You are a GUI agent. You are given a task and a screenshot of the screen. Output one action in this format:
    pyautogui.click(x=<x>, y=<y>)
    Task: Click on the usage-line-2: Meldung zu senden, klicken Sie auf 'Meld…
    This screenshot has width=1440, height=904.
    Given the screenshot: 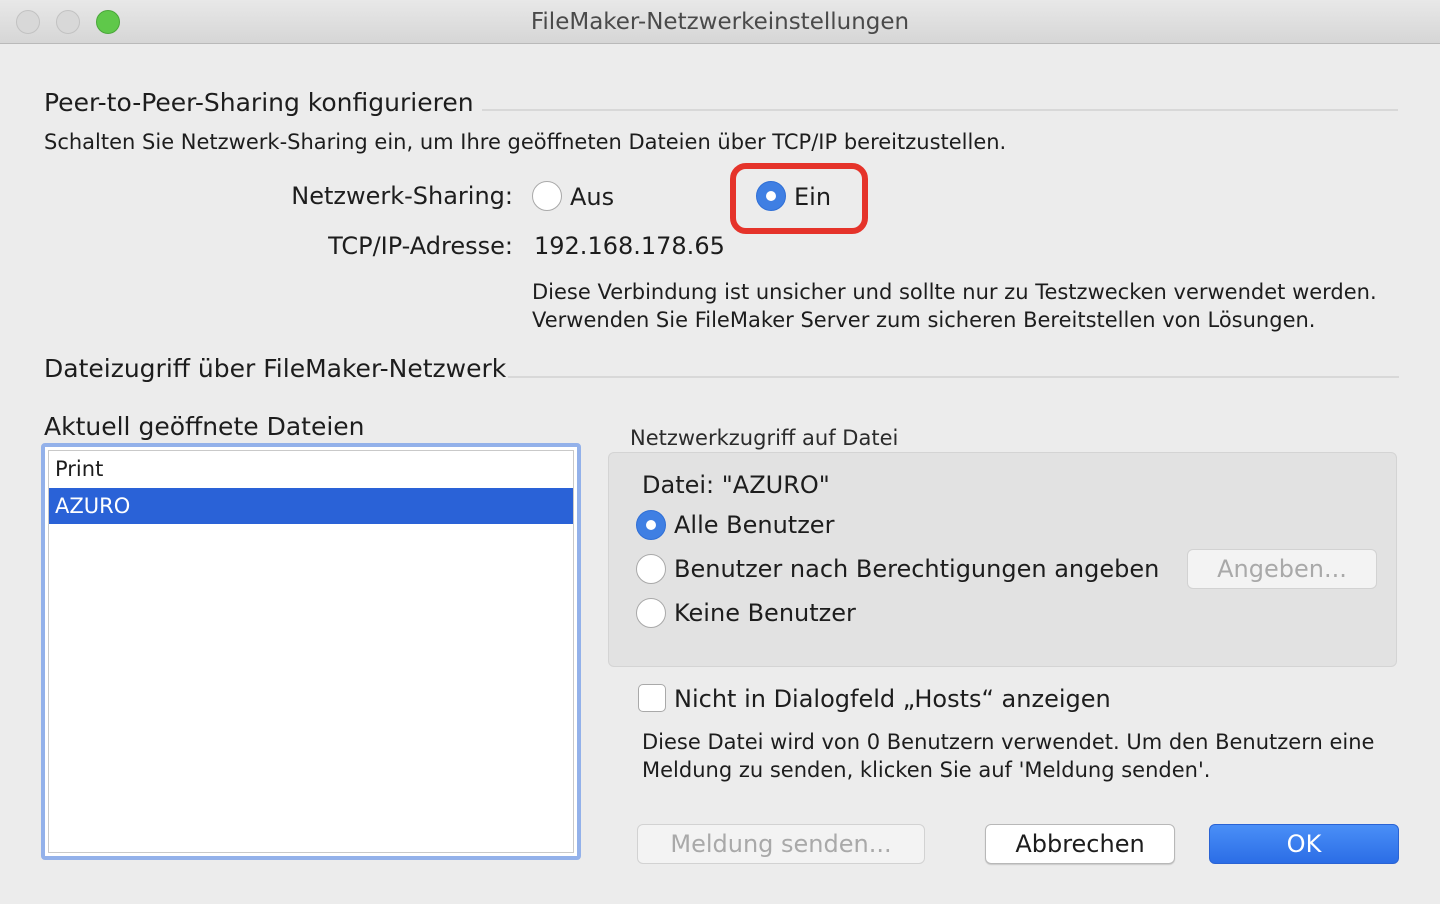 What is the action you would take?
    pyautogui.click(x=926, y=770)
    